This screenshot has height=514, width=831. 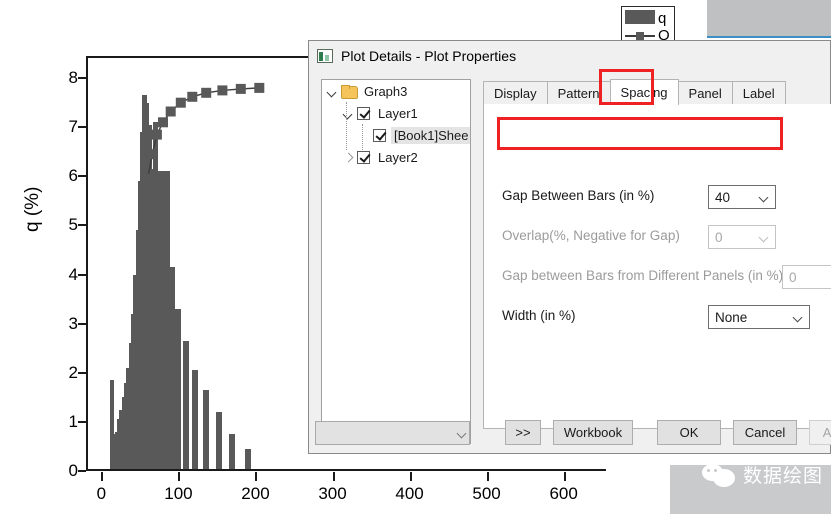 What do you see at coordinates (539, 315) in the screenshot?
I see `field-label: Width (in %)` at bounding box center [539, 315].